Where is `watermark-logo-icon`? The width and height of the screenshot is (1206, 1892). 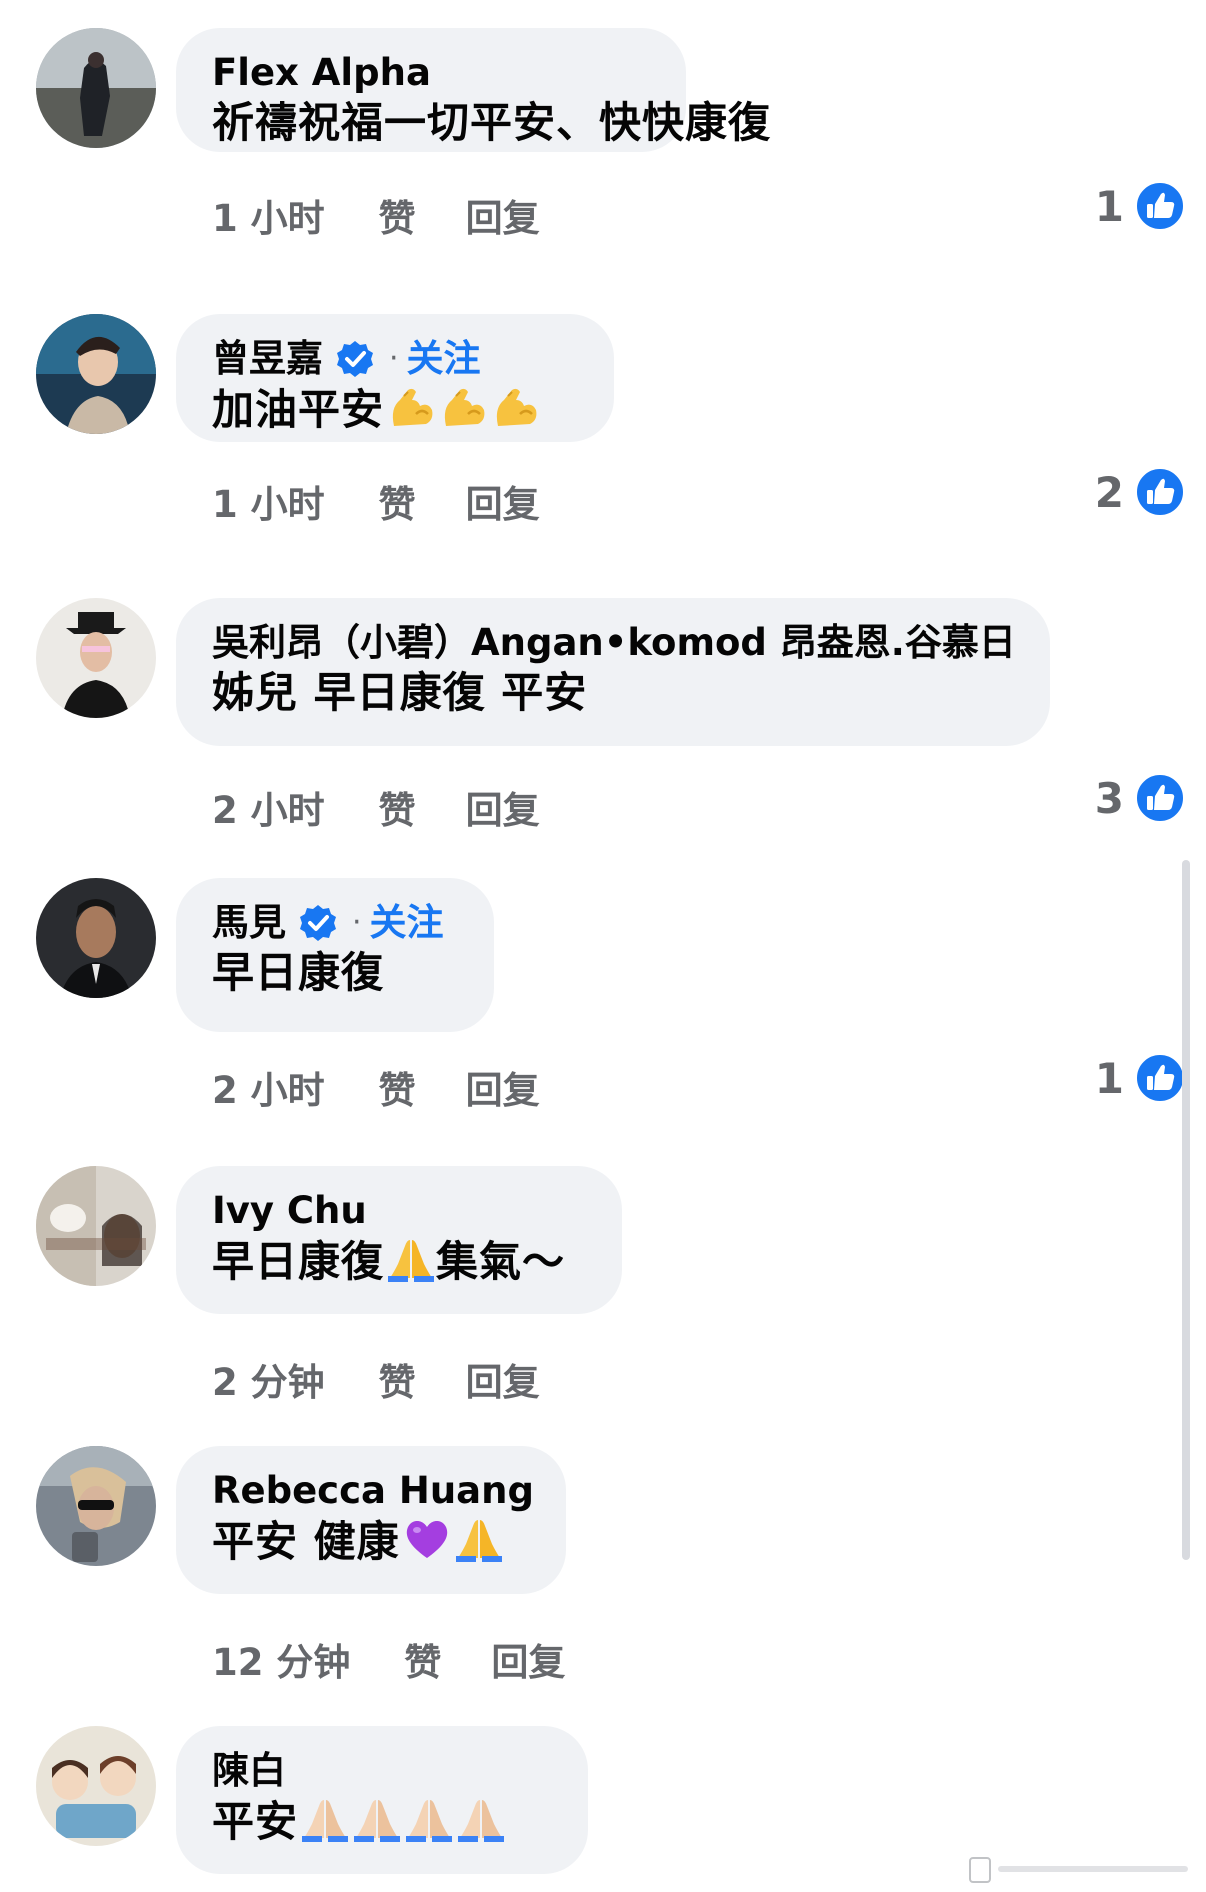
watermark-logo-icon is located at coordinates (1084, 1868).